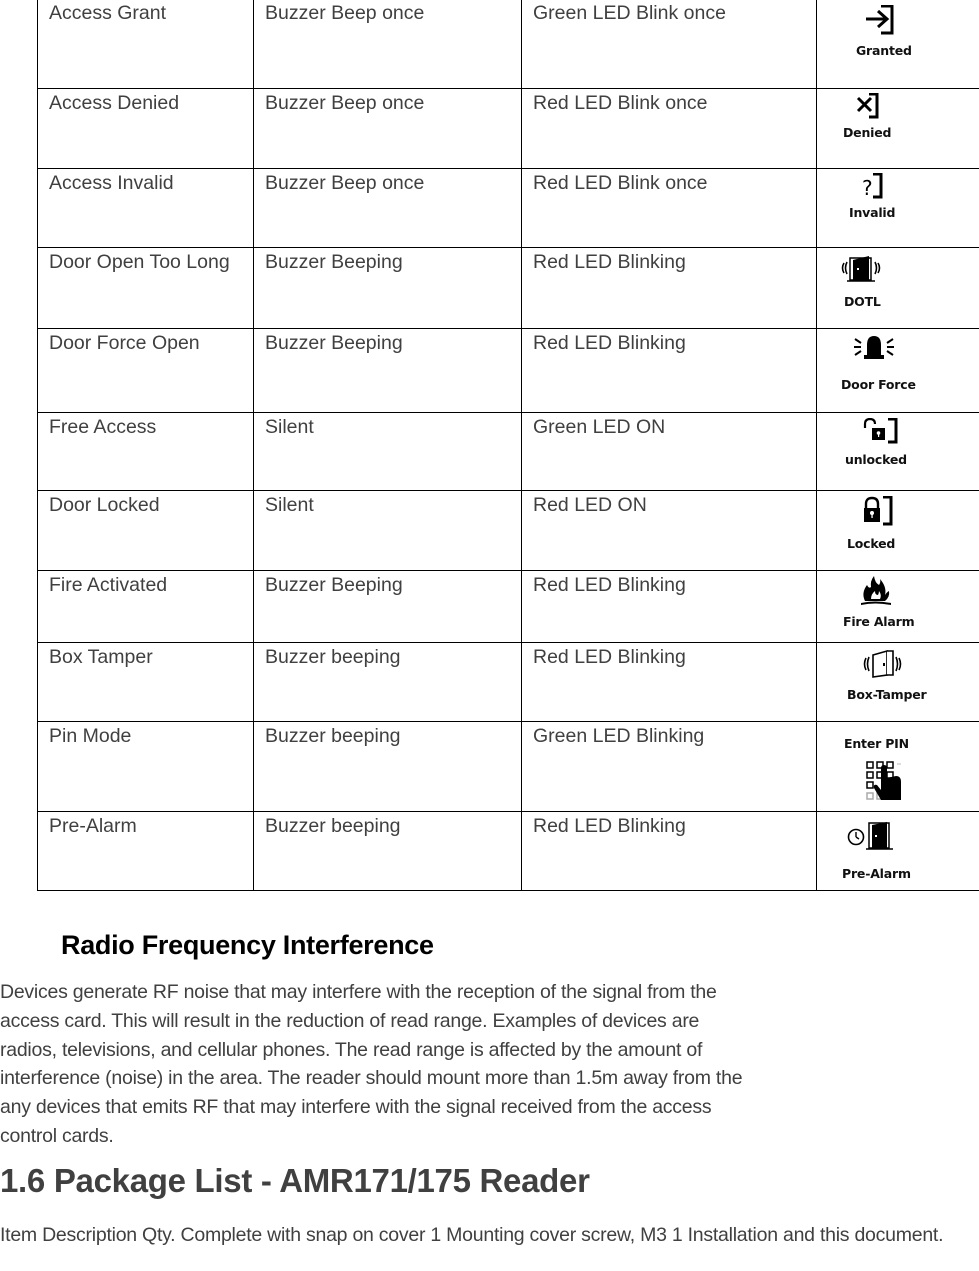 This screenshot has height=1271, width=979. I want to click on locked-icon, so click(878, 511).